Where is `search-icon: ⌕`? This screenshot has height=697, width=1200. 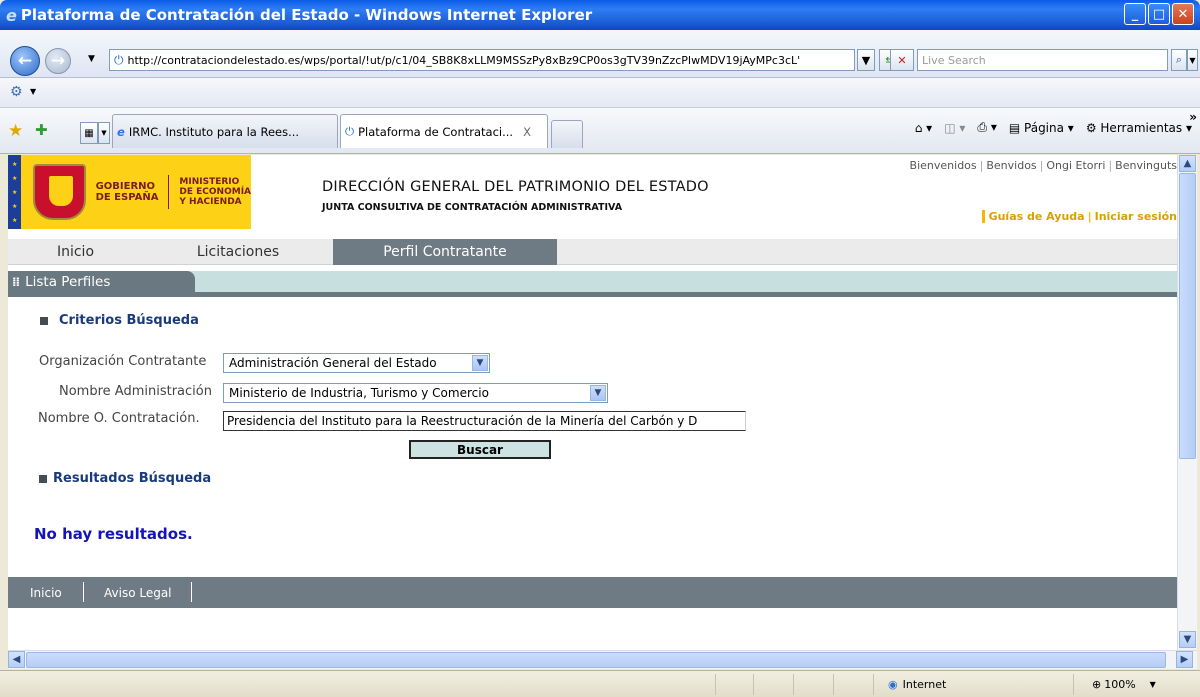 search-icon: ⌕ is located at coordinates (1179, 60).